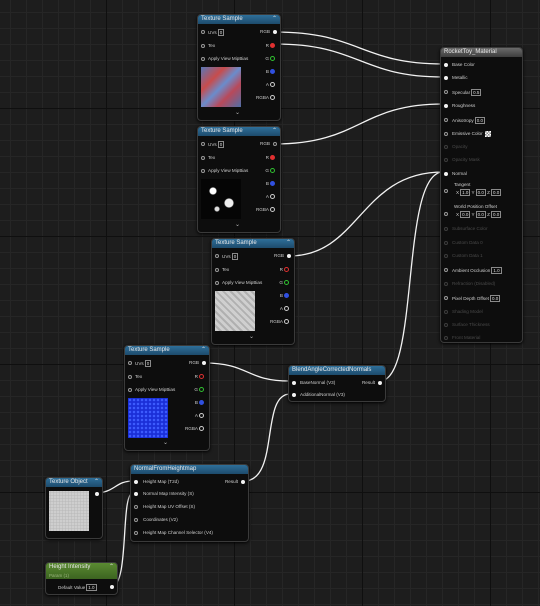 The width and height of the screenshot is (540, 606). What do you see at coordinates (446, 270) in the screenshot?
I see `ao-pin` at bounding box center [446, 270].